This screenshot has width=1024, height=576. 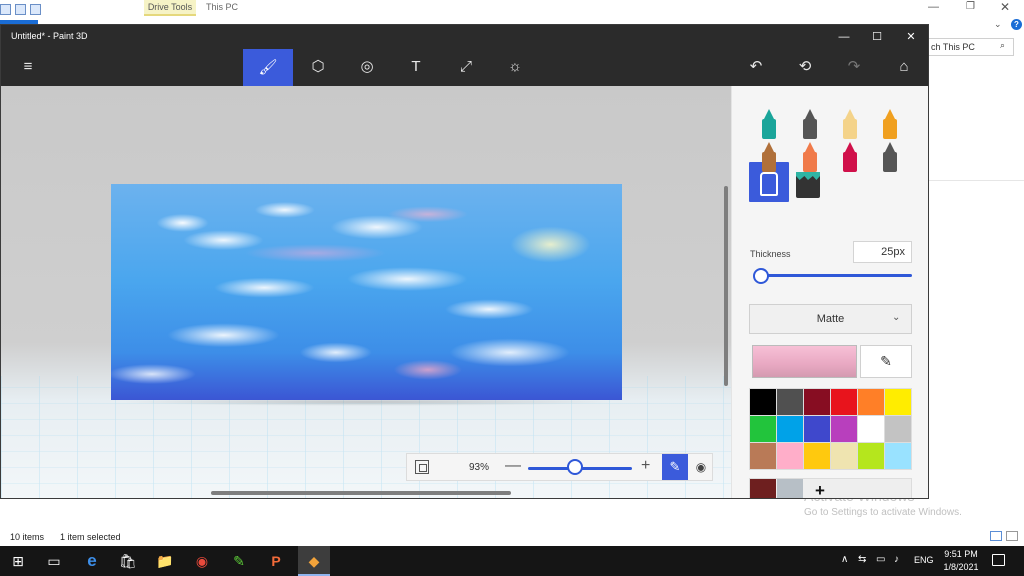 What do you see at coordinates (896, 559) in the screenshot?
I see `speaker-icon: ♪` at bounding box center [896, 559].